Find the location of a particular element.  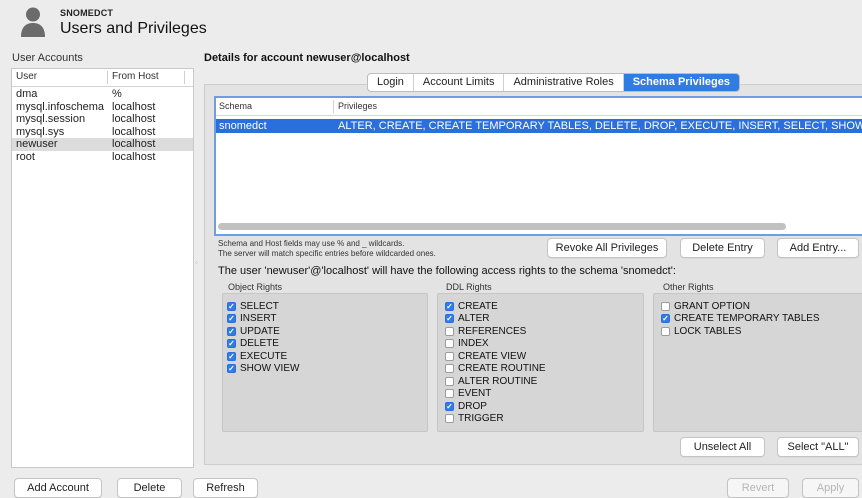

checkbox-create-routine: CREATE ROUTINE is located at coordinates (495, 369).